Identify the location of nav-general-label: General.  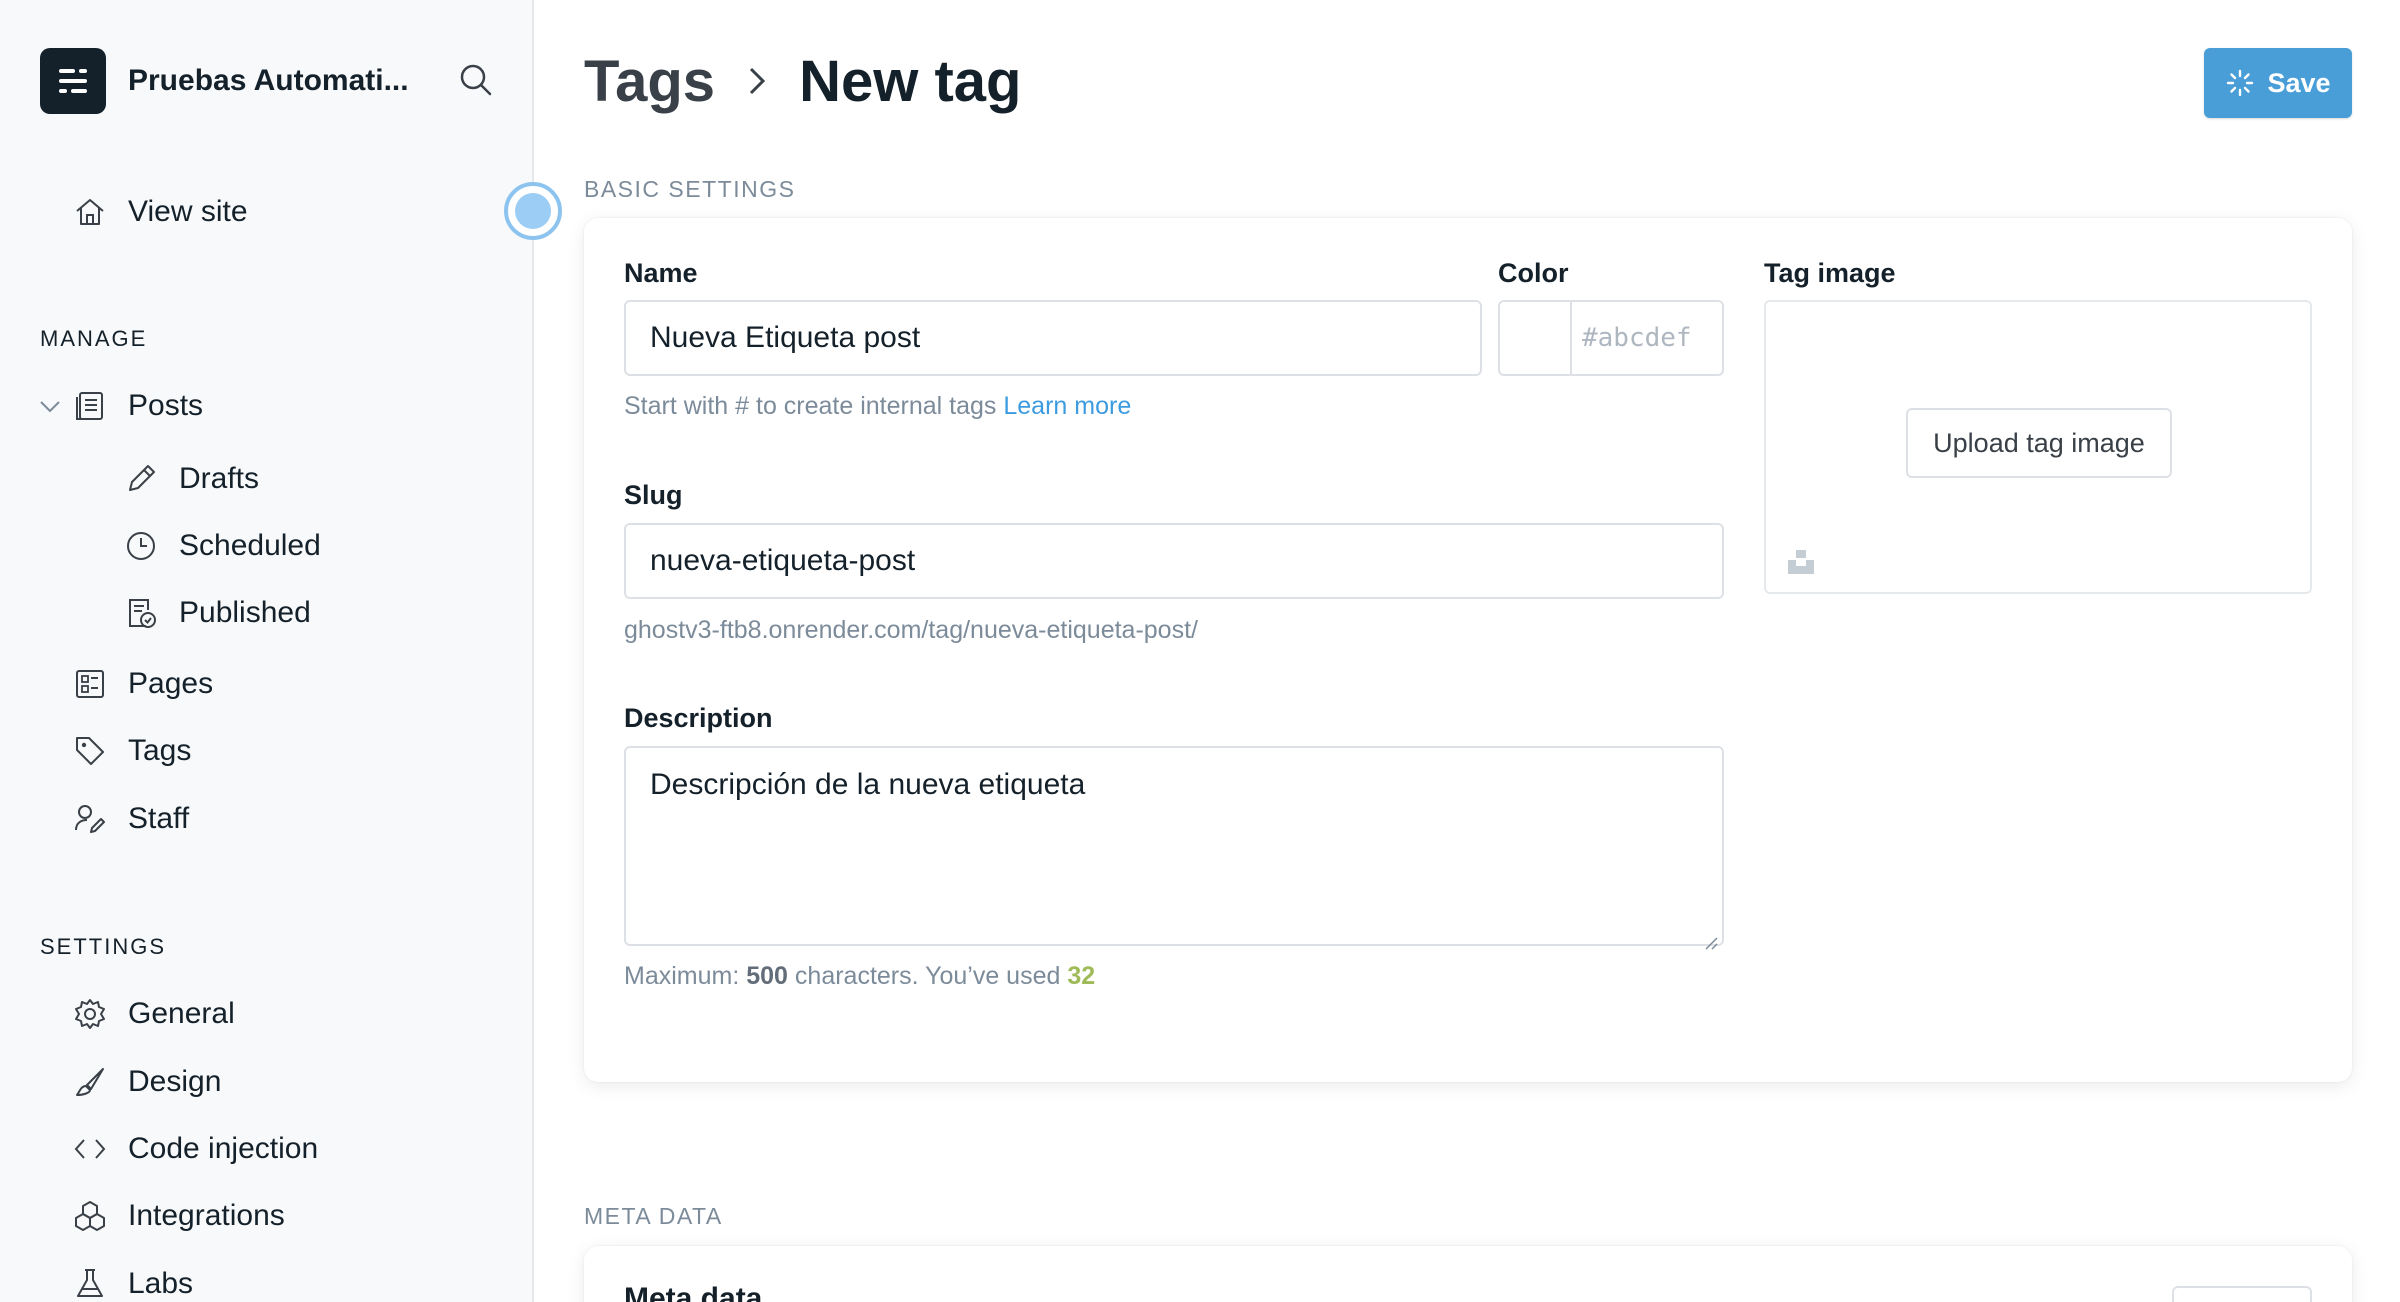
(181, 1013).